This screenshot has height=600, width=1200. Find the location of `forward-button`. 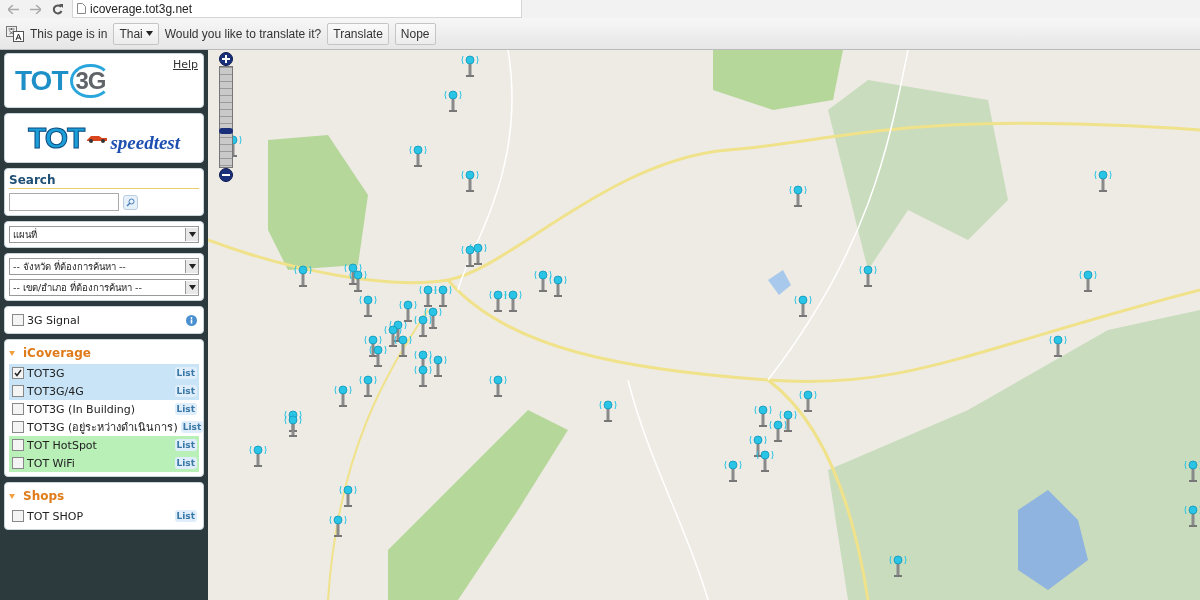

forward-button is located at coordinates (35, 9).